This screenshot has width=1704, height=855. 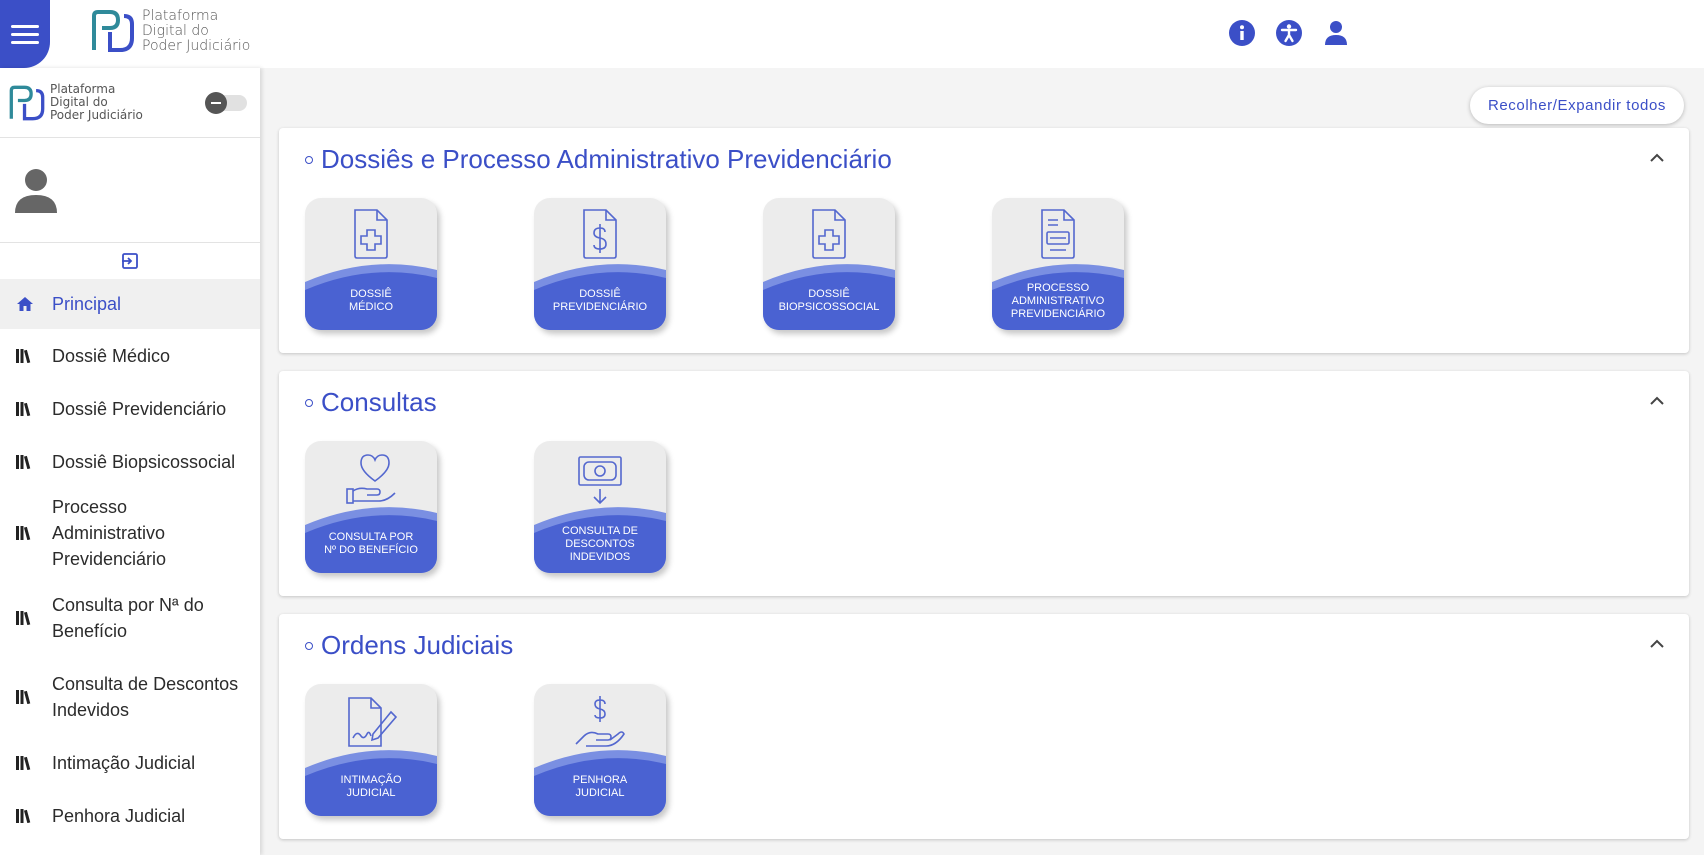 What do you see at coordinates (600, 300) in the screenshot?
I see `card-label: DOSSIÊ PREVIDENCIÁRIO` at bounding box center [600, 300].